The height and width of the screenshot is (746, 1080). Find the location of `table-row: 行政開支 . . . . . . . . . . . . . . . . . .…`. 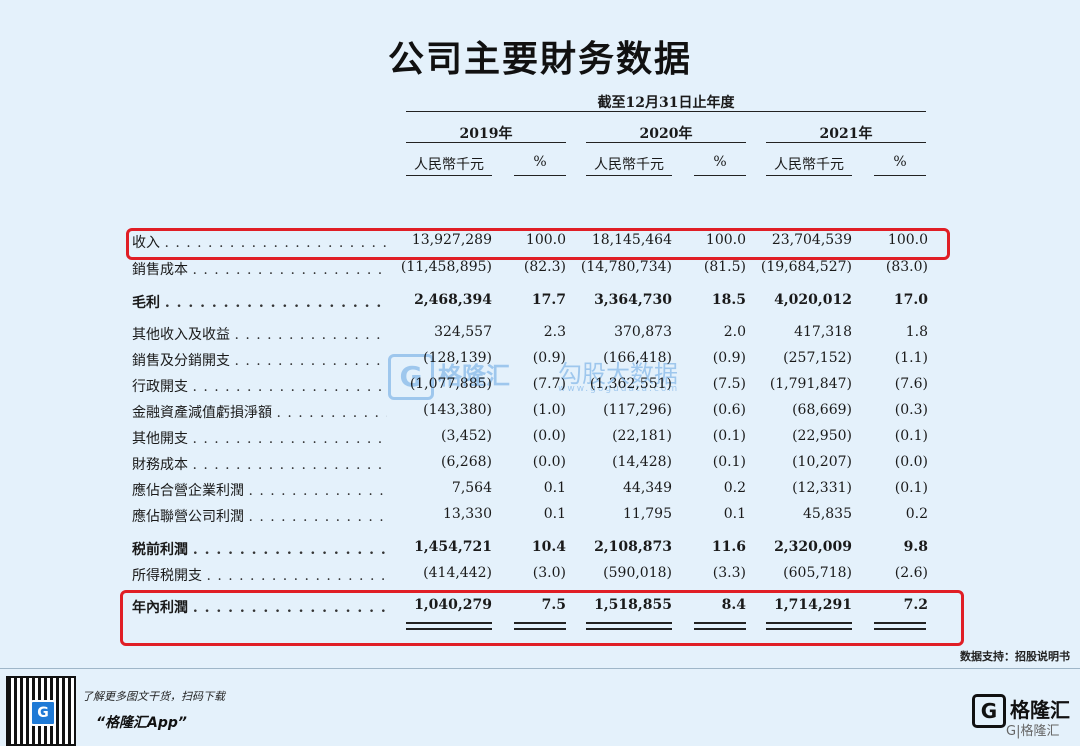

table-row: 行政開支 . . . . . . . . . . . . . . . . . .… is located at coordinates (532, 387).